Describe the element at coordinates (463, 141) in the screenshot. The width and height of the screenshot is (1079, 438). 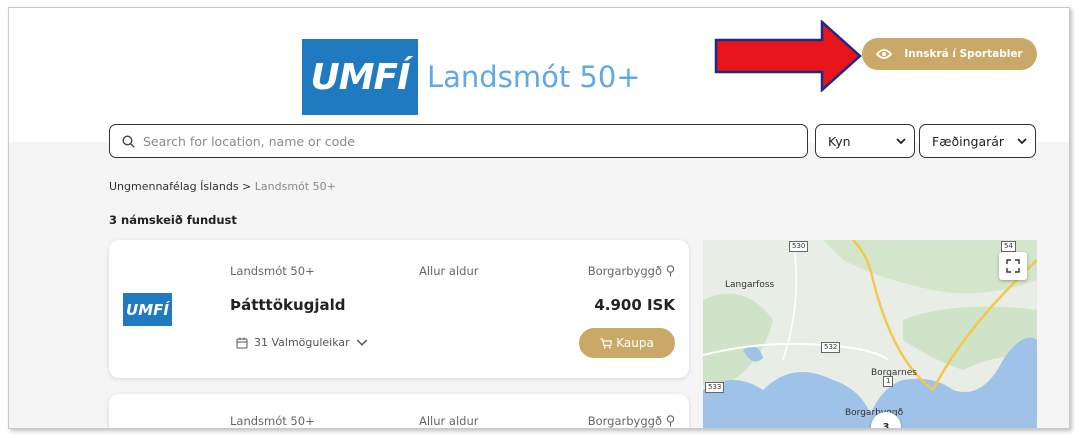
I see `search-input` at that location.